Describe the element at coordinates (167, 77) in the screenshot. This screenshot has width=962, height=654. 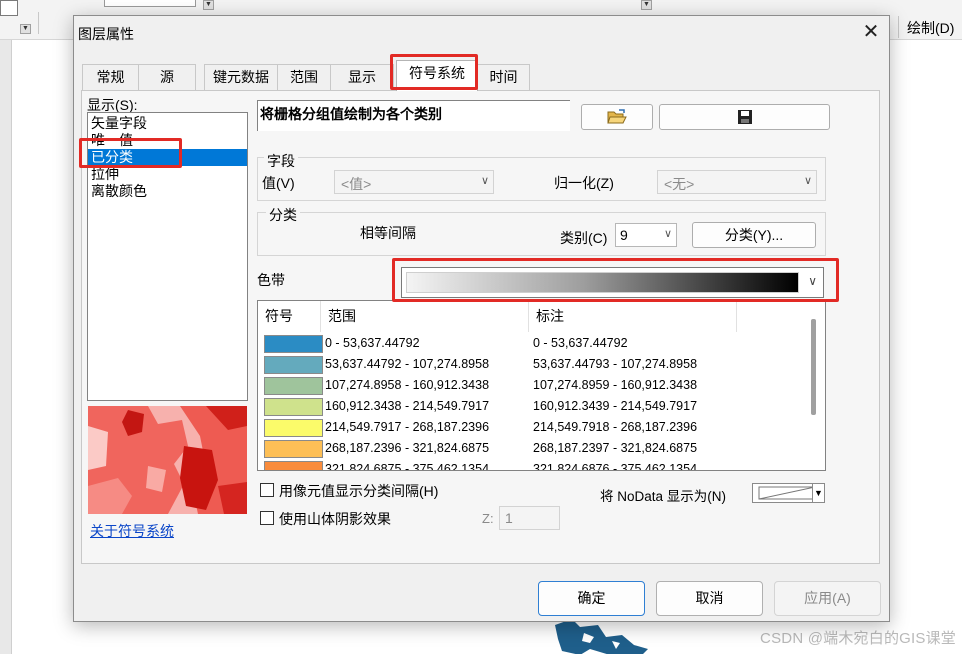
I see `tab-source: 源` at that location.